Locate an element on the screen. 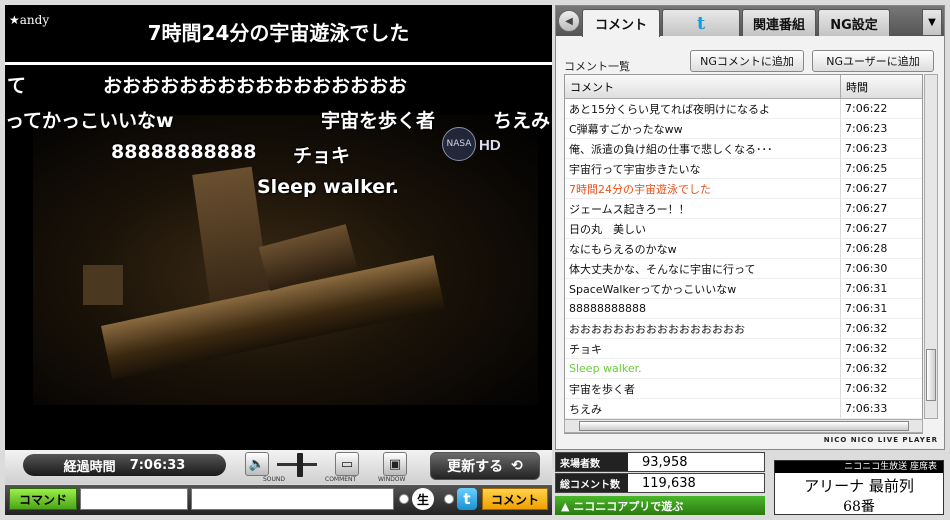  add-ng-user-button: NGユーザーに追加 is located at coordinates (873, 61).